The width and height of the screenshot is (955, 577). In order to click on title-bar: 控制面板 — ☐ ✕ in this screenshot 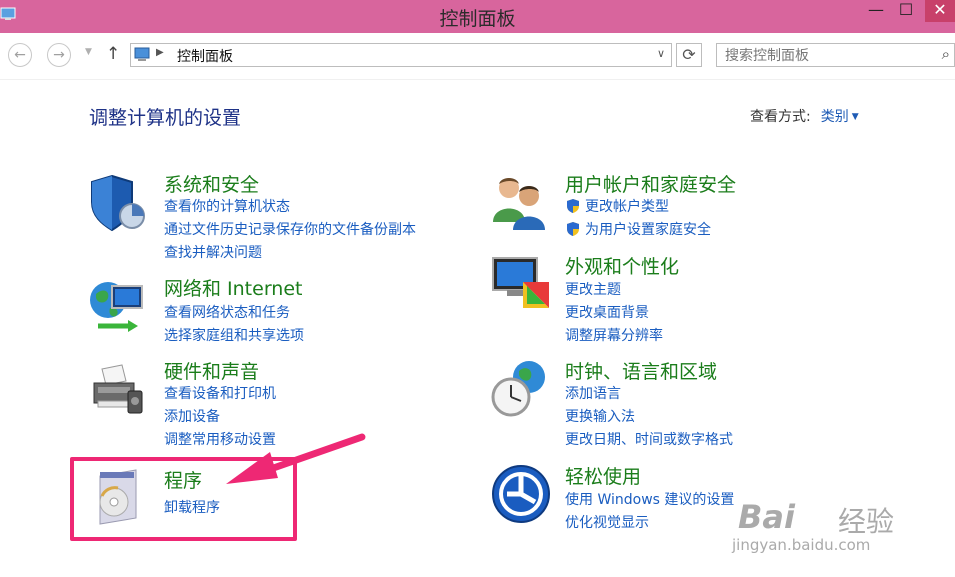, I will do `click(477, 16)`.